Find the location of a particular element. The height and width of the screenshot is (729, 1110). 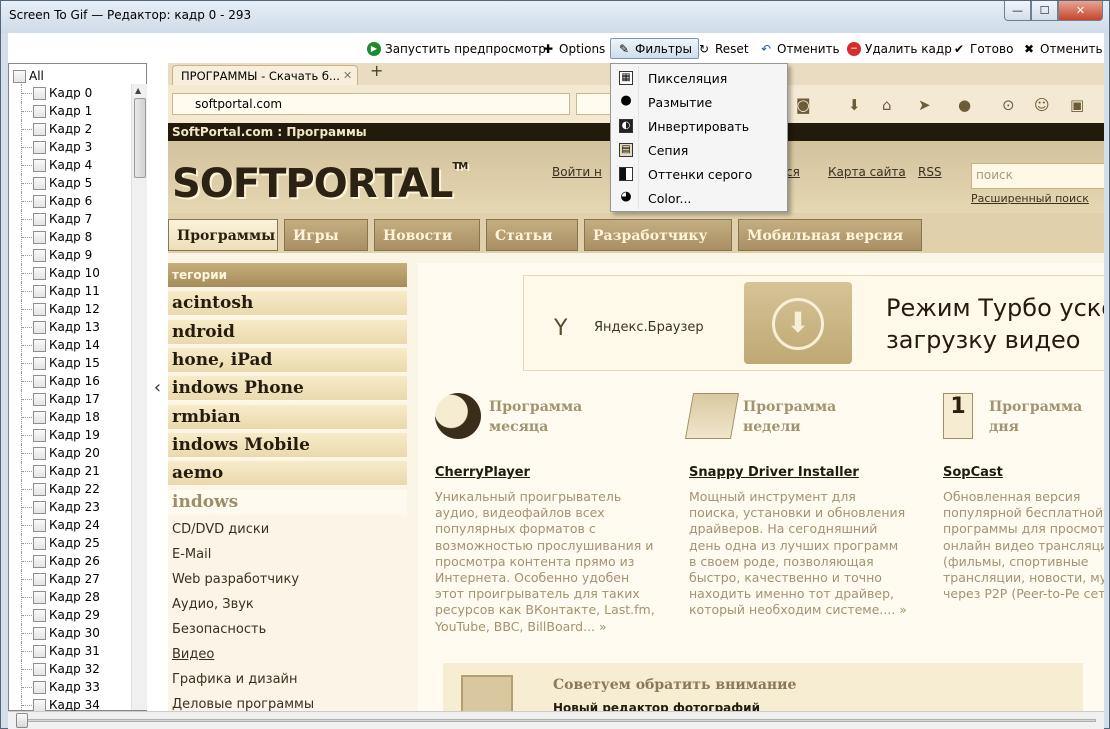

frame-row: Кадр 23 is located at coordinates (70, 507).